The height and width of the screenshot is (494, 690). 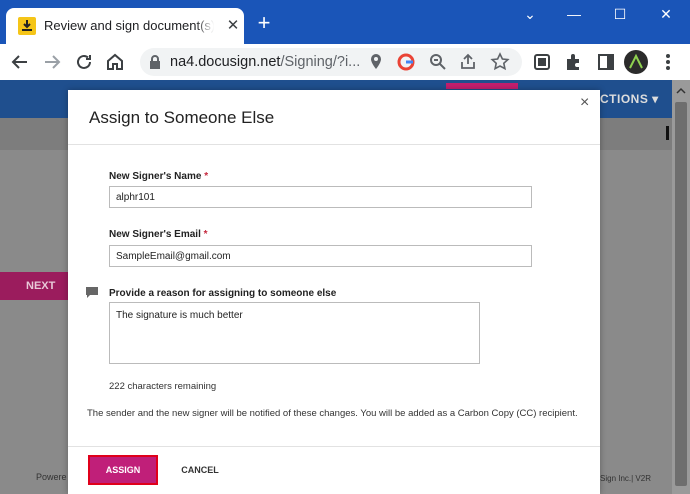 I want to click on lock-icon, so click(x=155, y=62).